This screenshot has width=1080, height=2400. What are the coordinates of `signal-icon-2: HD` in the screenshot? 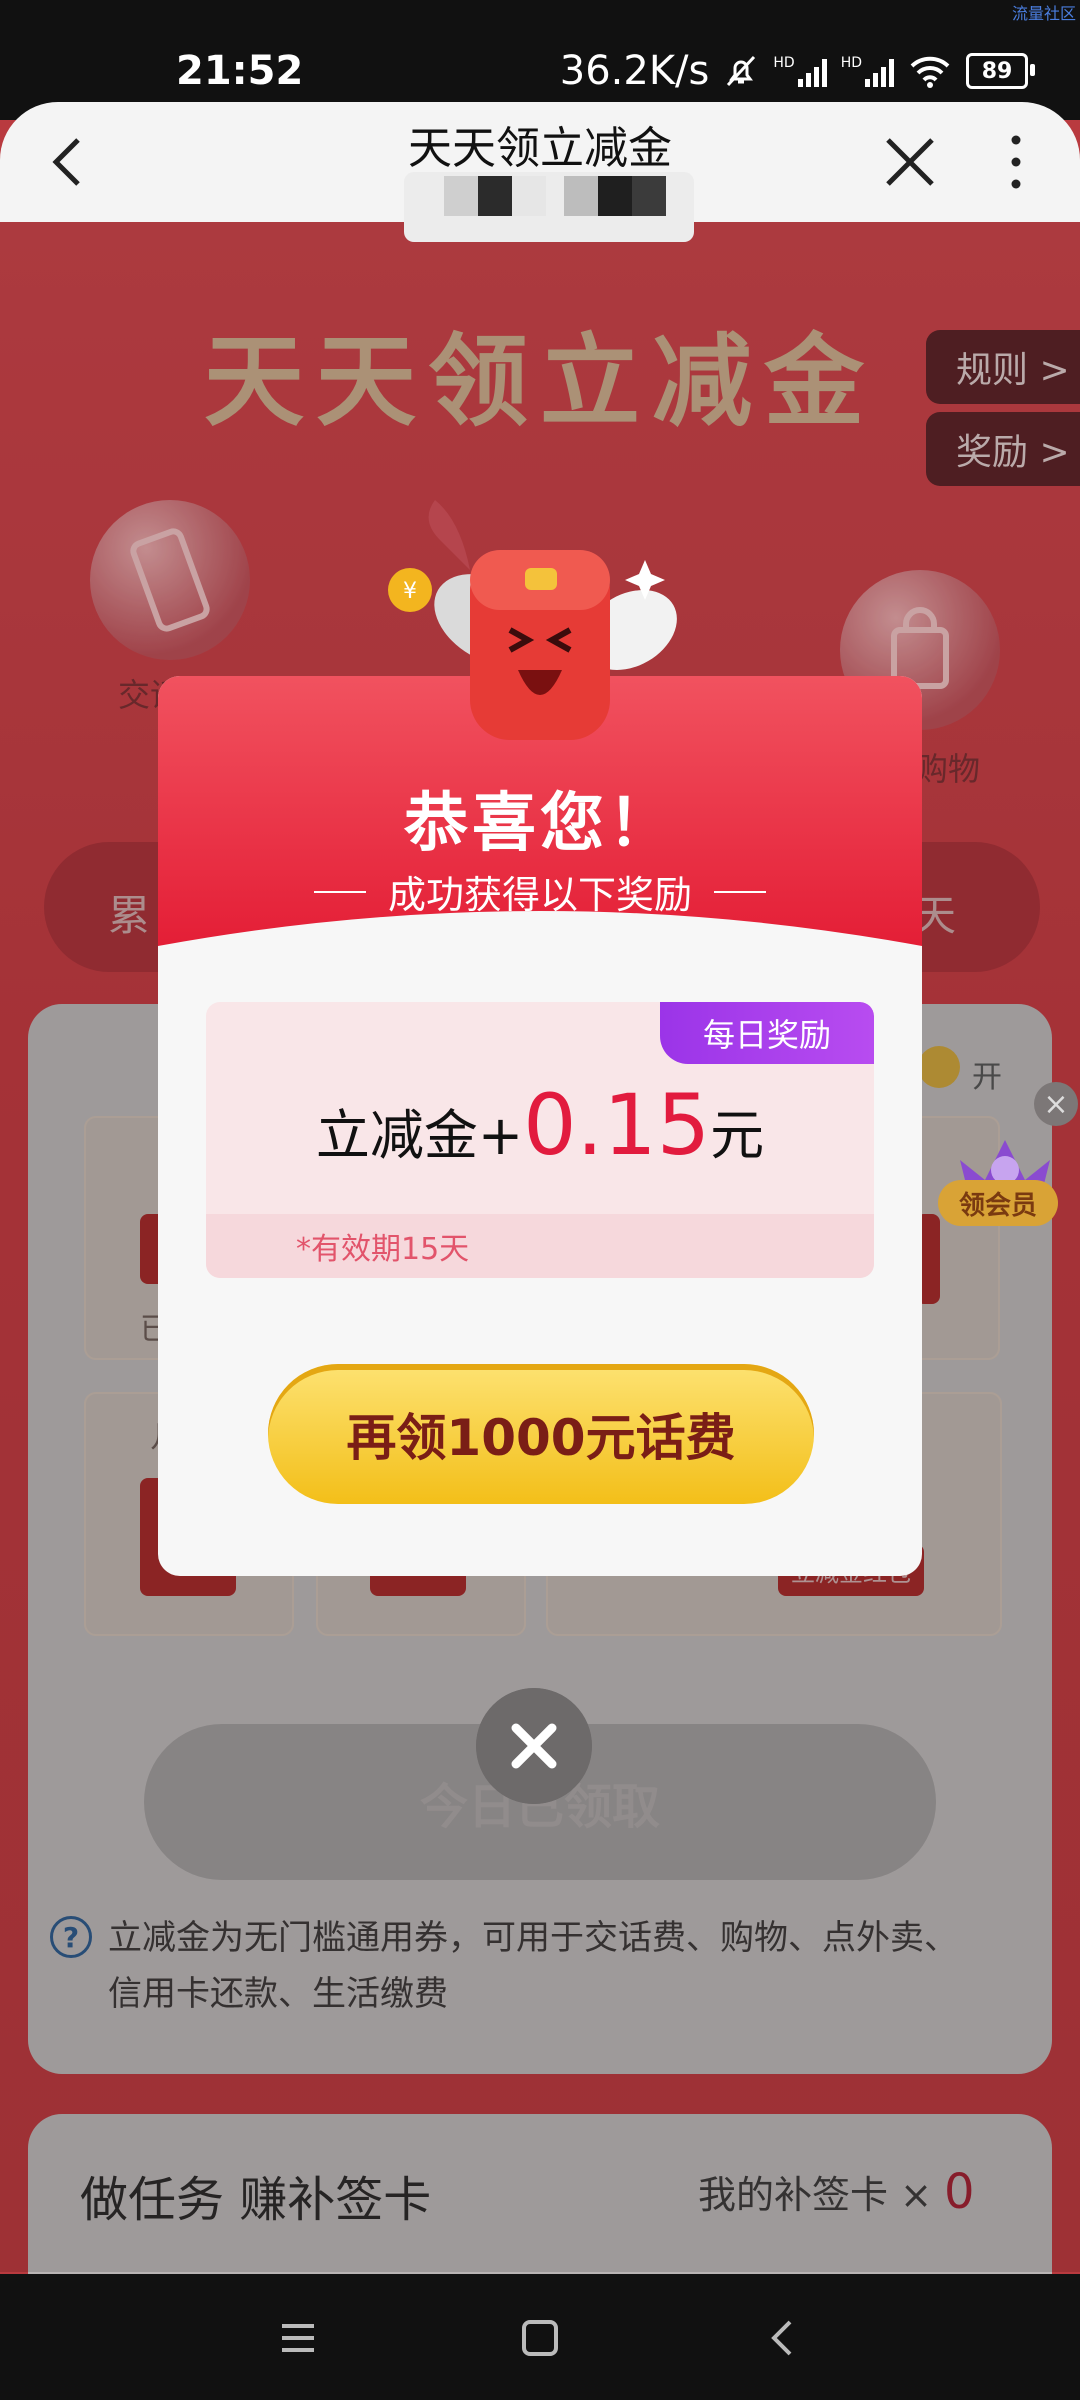 It's located at (867, 71).